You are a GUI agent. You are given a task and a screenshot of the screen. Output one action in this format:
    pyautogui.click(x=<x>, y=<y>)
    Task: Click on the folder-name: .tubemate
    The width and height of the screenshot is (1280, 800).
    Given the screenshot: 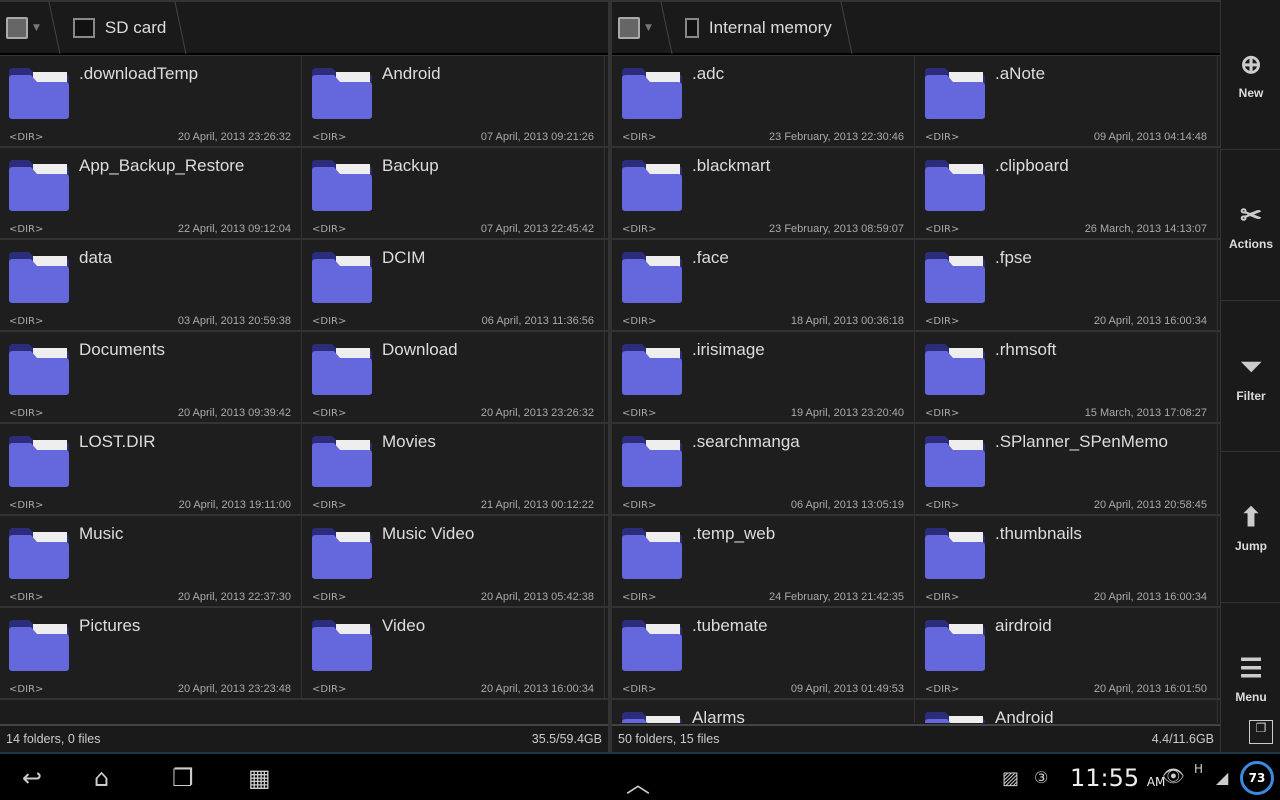 What is the action you would take?
    pyautogui.click(x=730, y=625)
    